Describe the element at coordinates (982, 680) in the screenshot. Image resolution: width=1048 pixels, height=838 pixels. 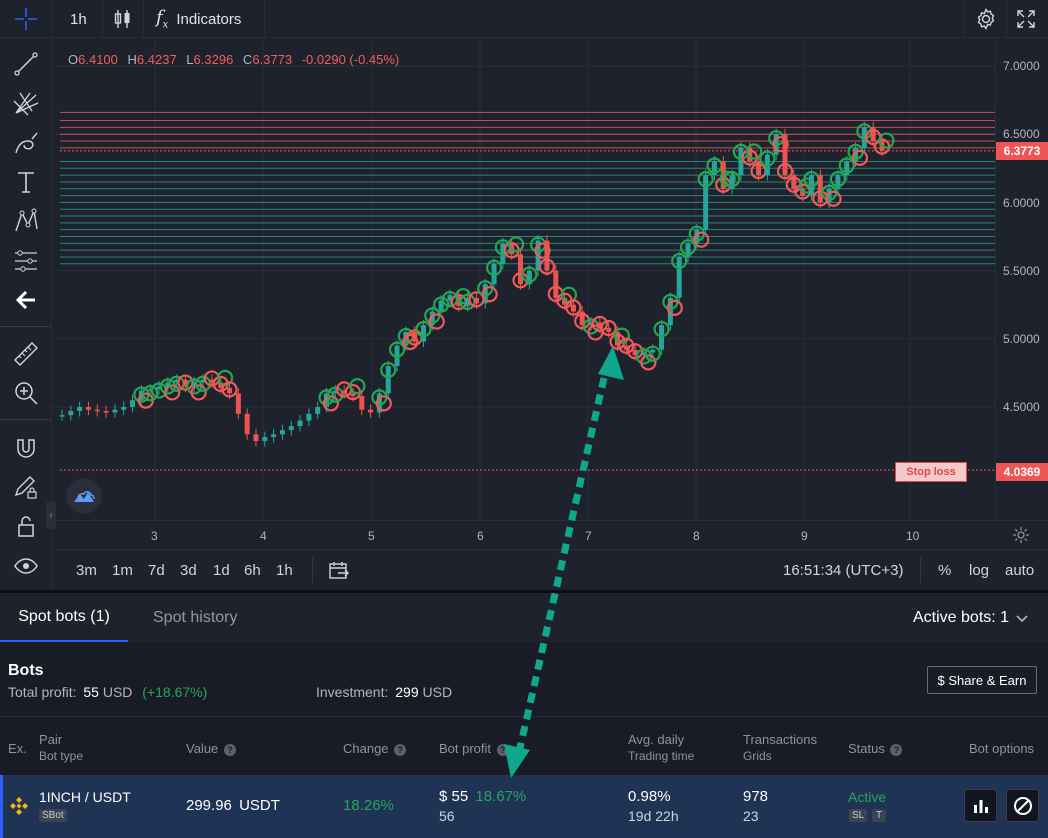
I see `share-earn-button: $ Share & Earn` at that location.